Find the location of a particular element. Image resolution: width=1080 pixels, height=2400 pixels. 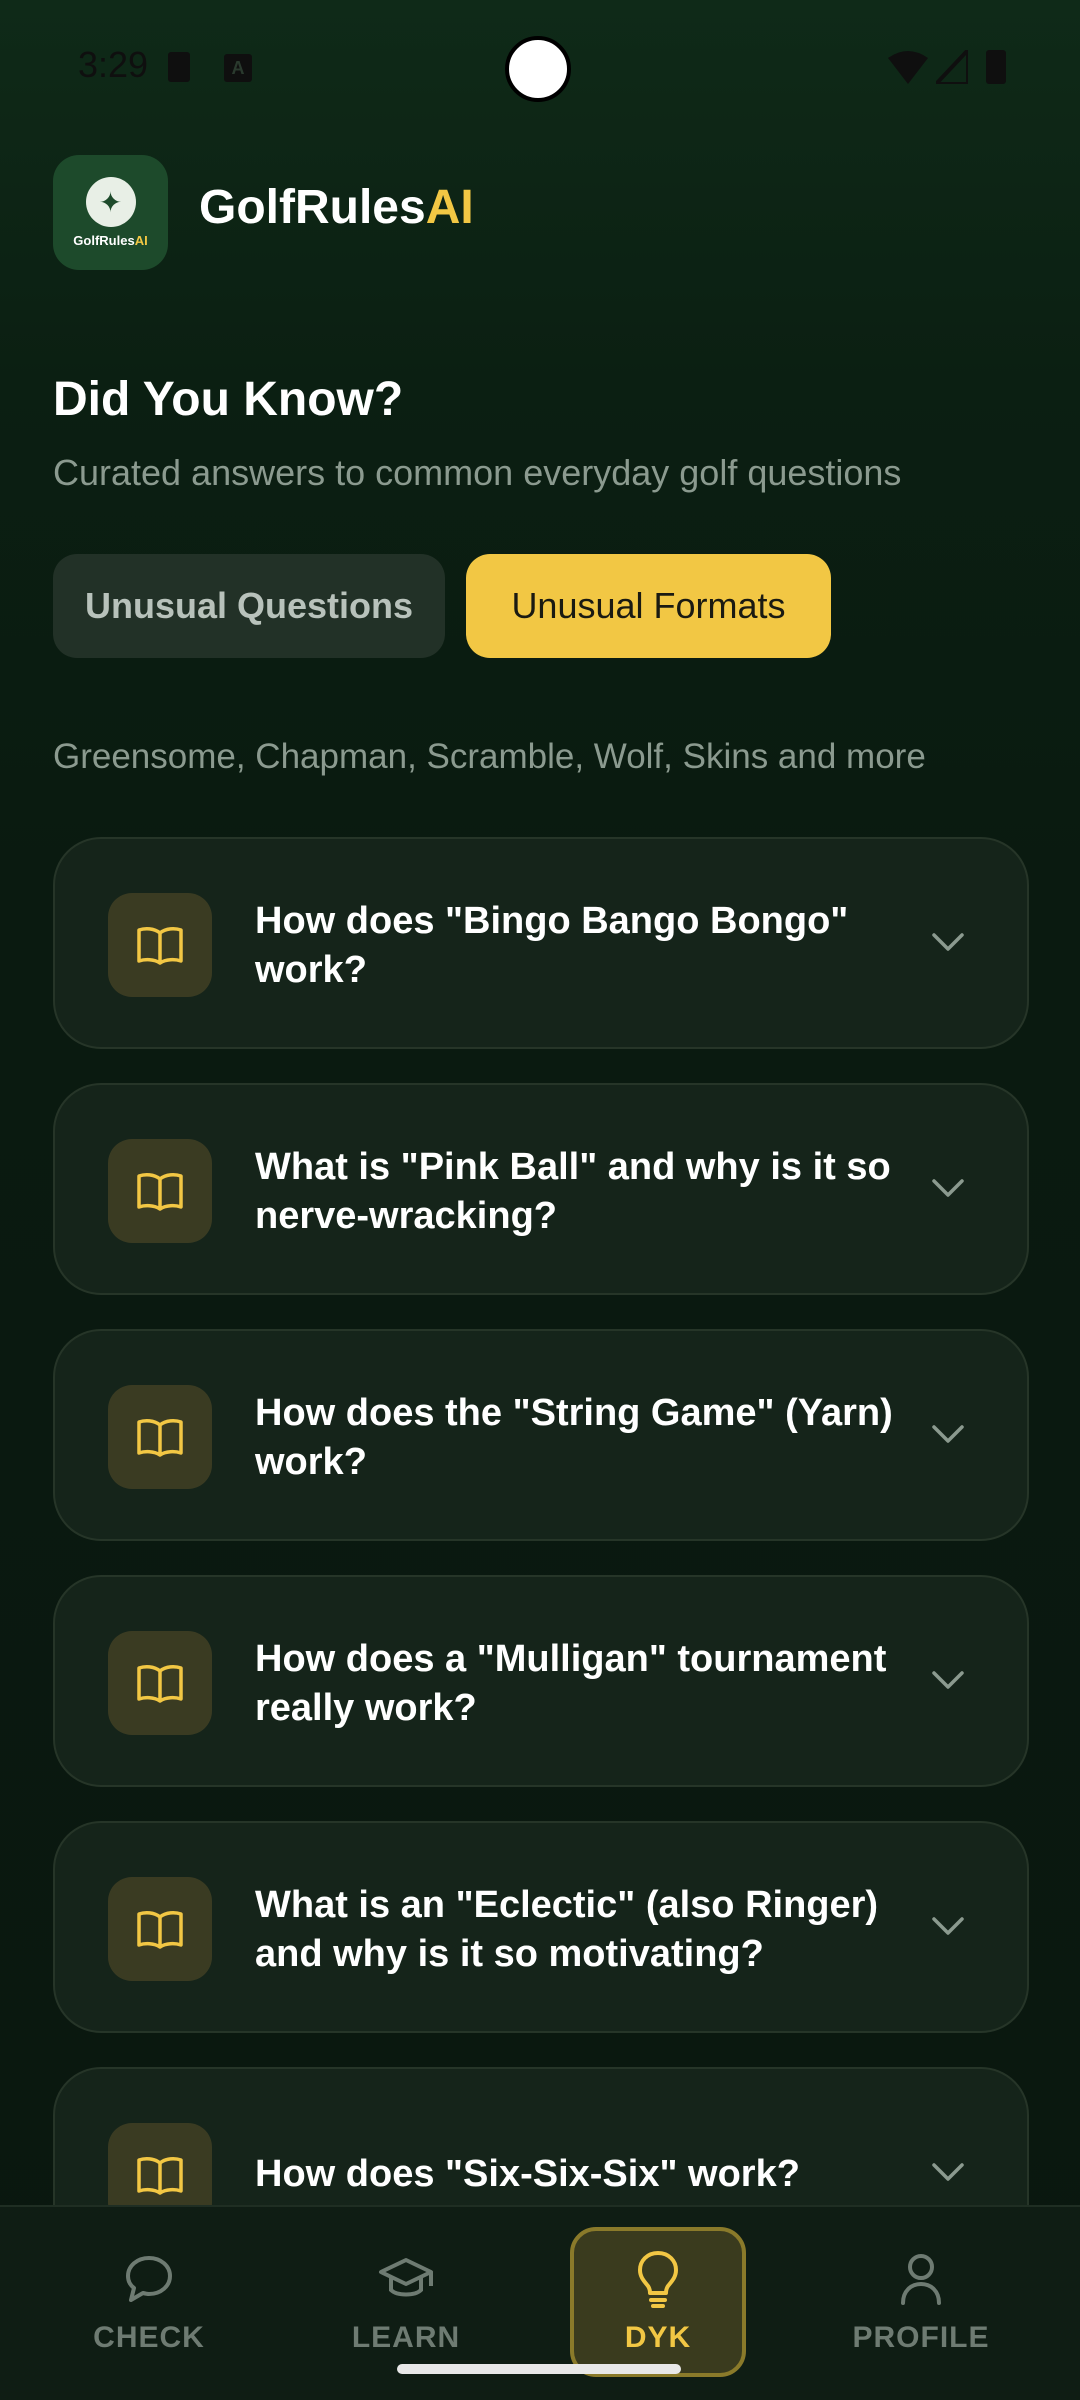

nav-dyk-label: DYK is located at coordinates (658, 2337).